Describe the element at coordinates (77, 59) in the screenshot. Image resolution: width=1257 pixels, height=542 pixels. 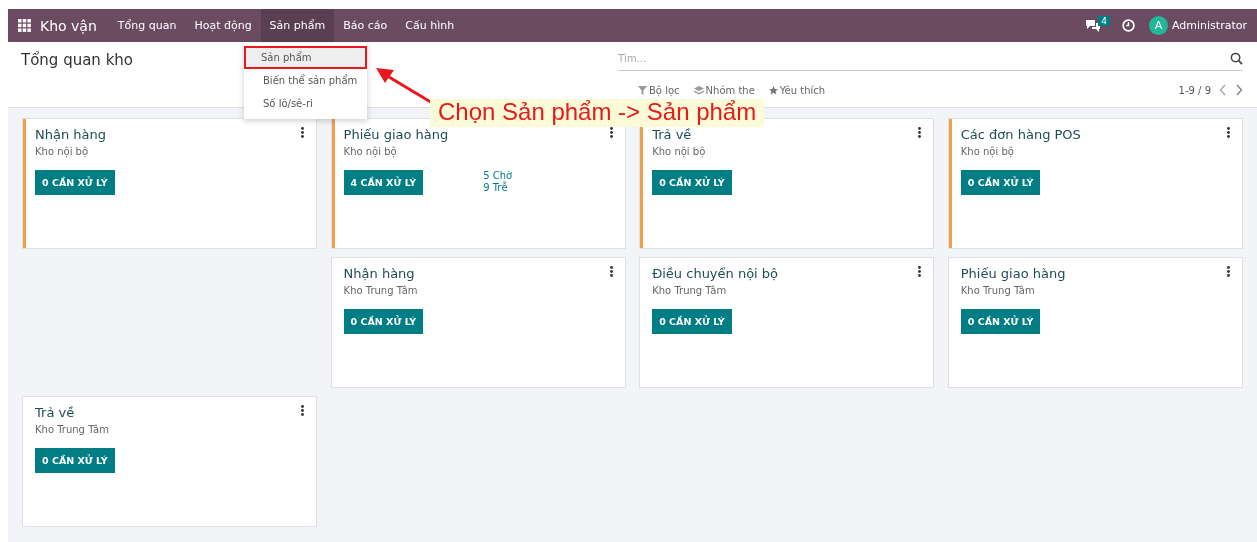
I see `page-title: Tổng quan kho` at that location.